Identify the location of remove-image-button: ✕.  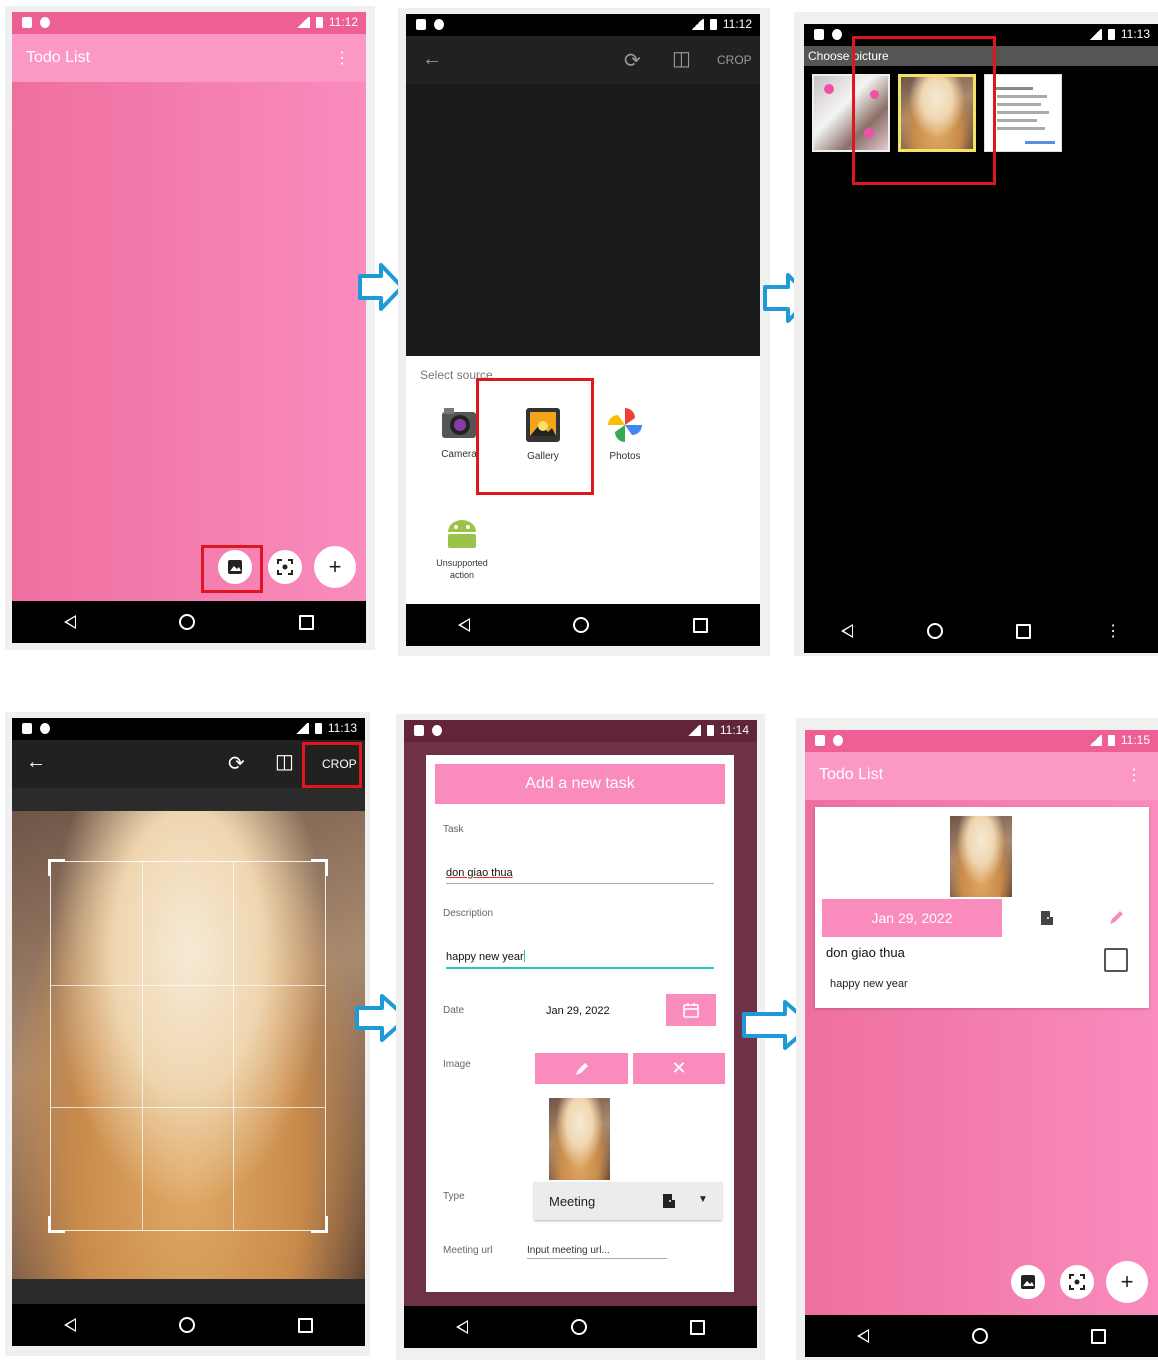
(679, 1068).